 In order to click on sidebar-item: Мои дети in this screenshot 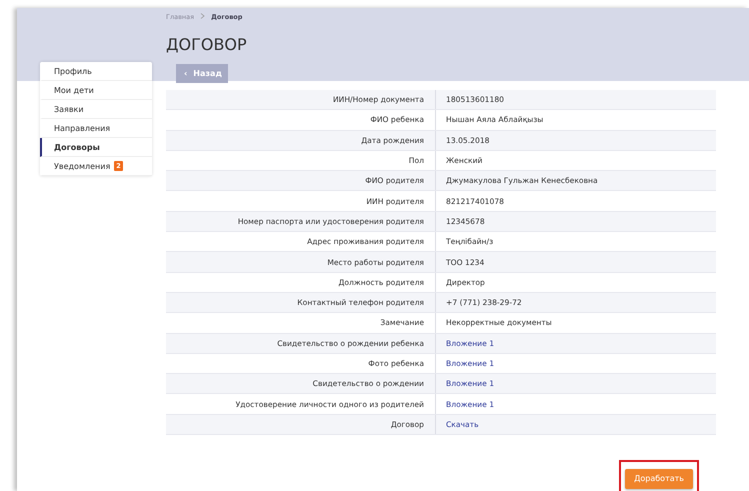, I will do `click(96, 90)`.